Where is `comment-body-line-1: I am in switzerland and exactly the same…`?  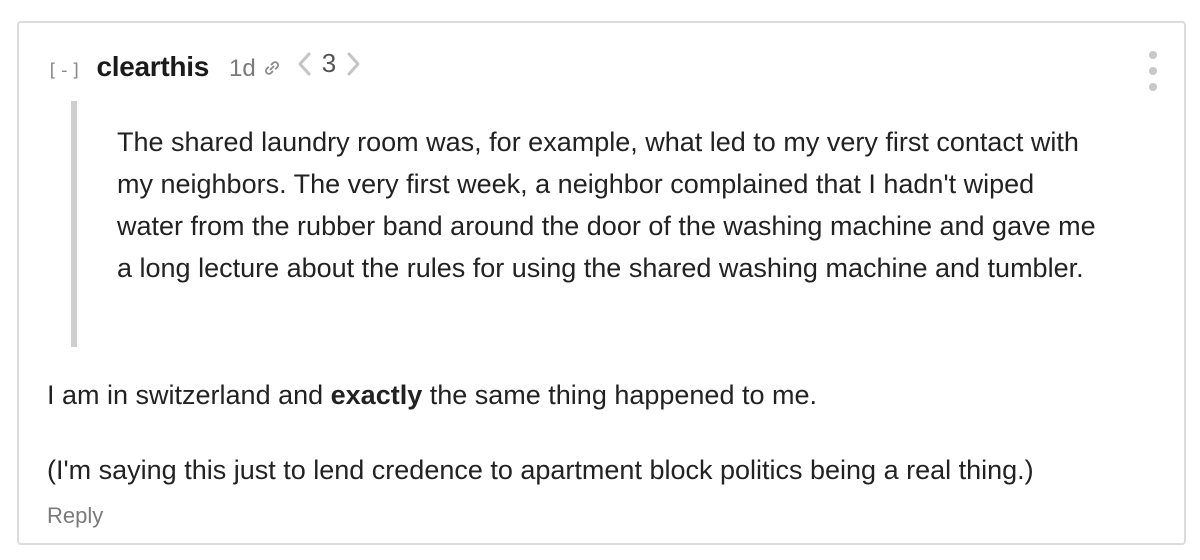 comment-body-line-1: I am in switzerland and exactly the same… is located at coordinates (432, 395).